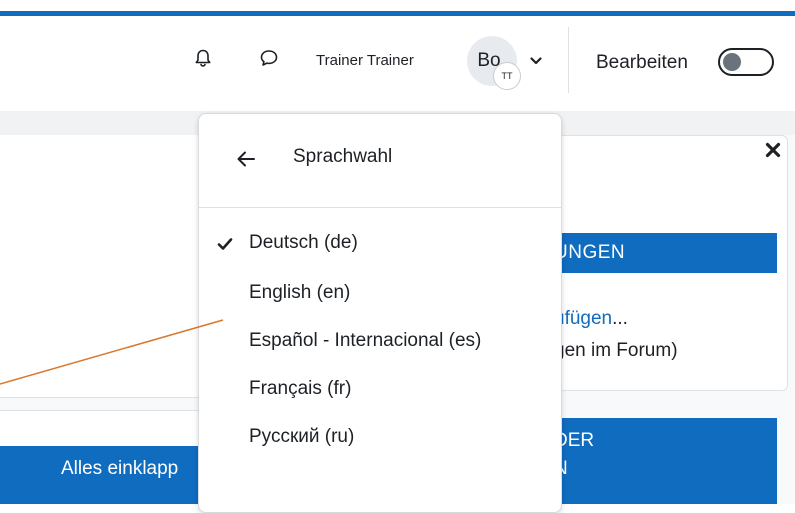 This screenshot has height=513, width=795. I want to click on edit-mode-label: Bearbeiten, so click(642, 62).